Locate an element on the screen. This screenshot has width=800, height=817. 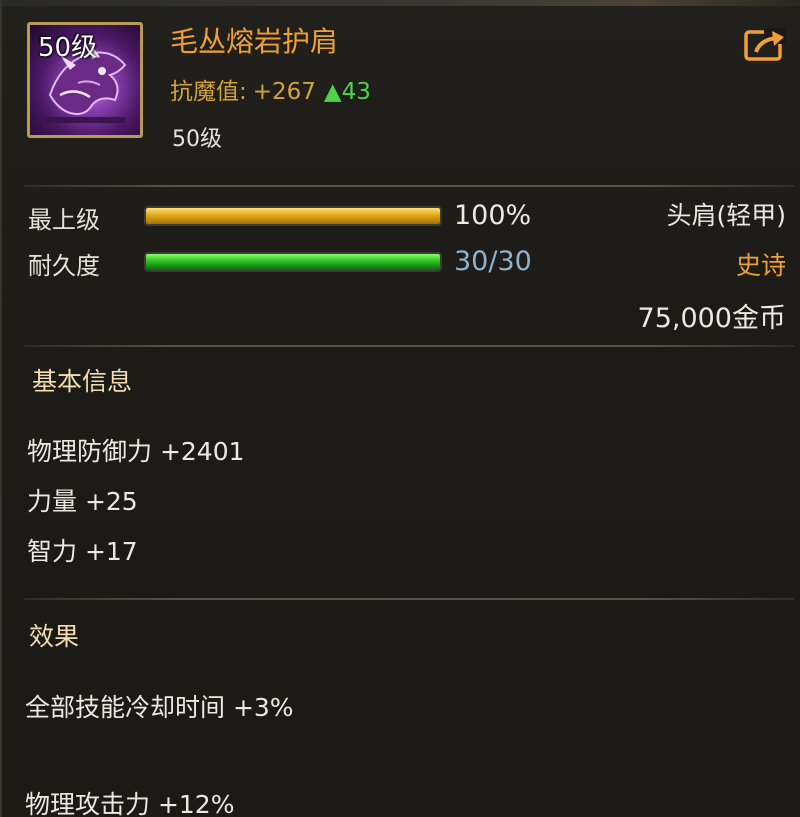
durability-row: 耐久度 30/30 is located at coordinates (328, 263).